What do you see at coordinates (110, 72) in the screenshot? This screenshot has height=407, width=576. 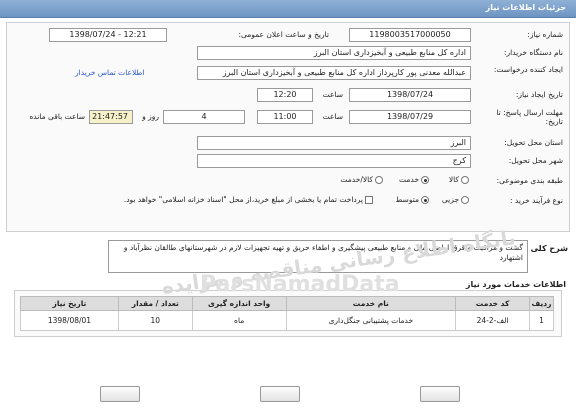 I see `buyer-contact-link: اطلاعات تماس خریدار` at bounding box center [110, 72].